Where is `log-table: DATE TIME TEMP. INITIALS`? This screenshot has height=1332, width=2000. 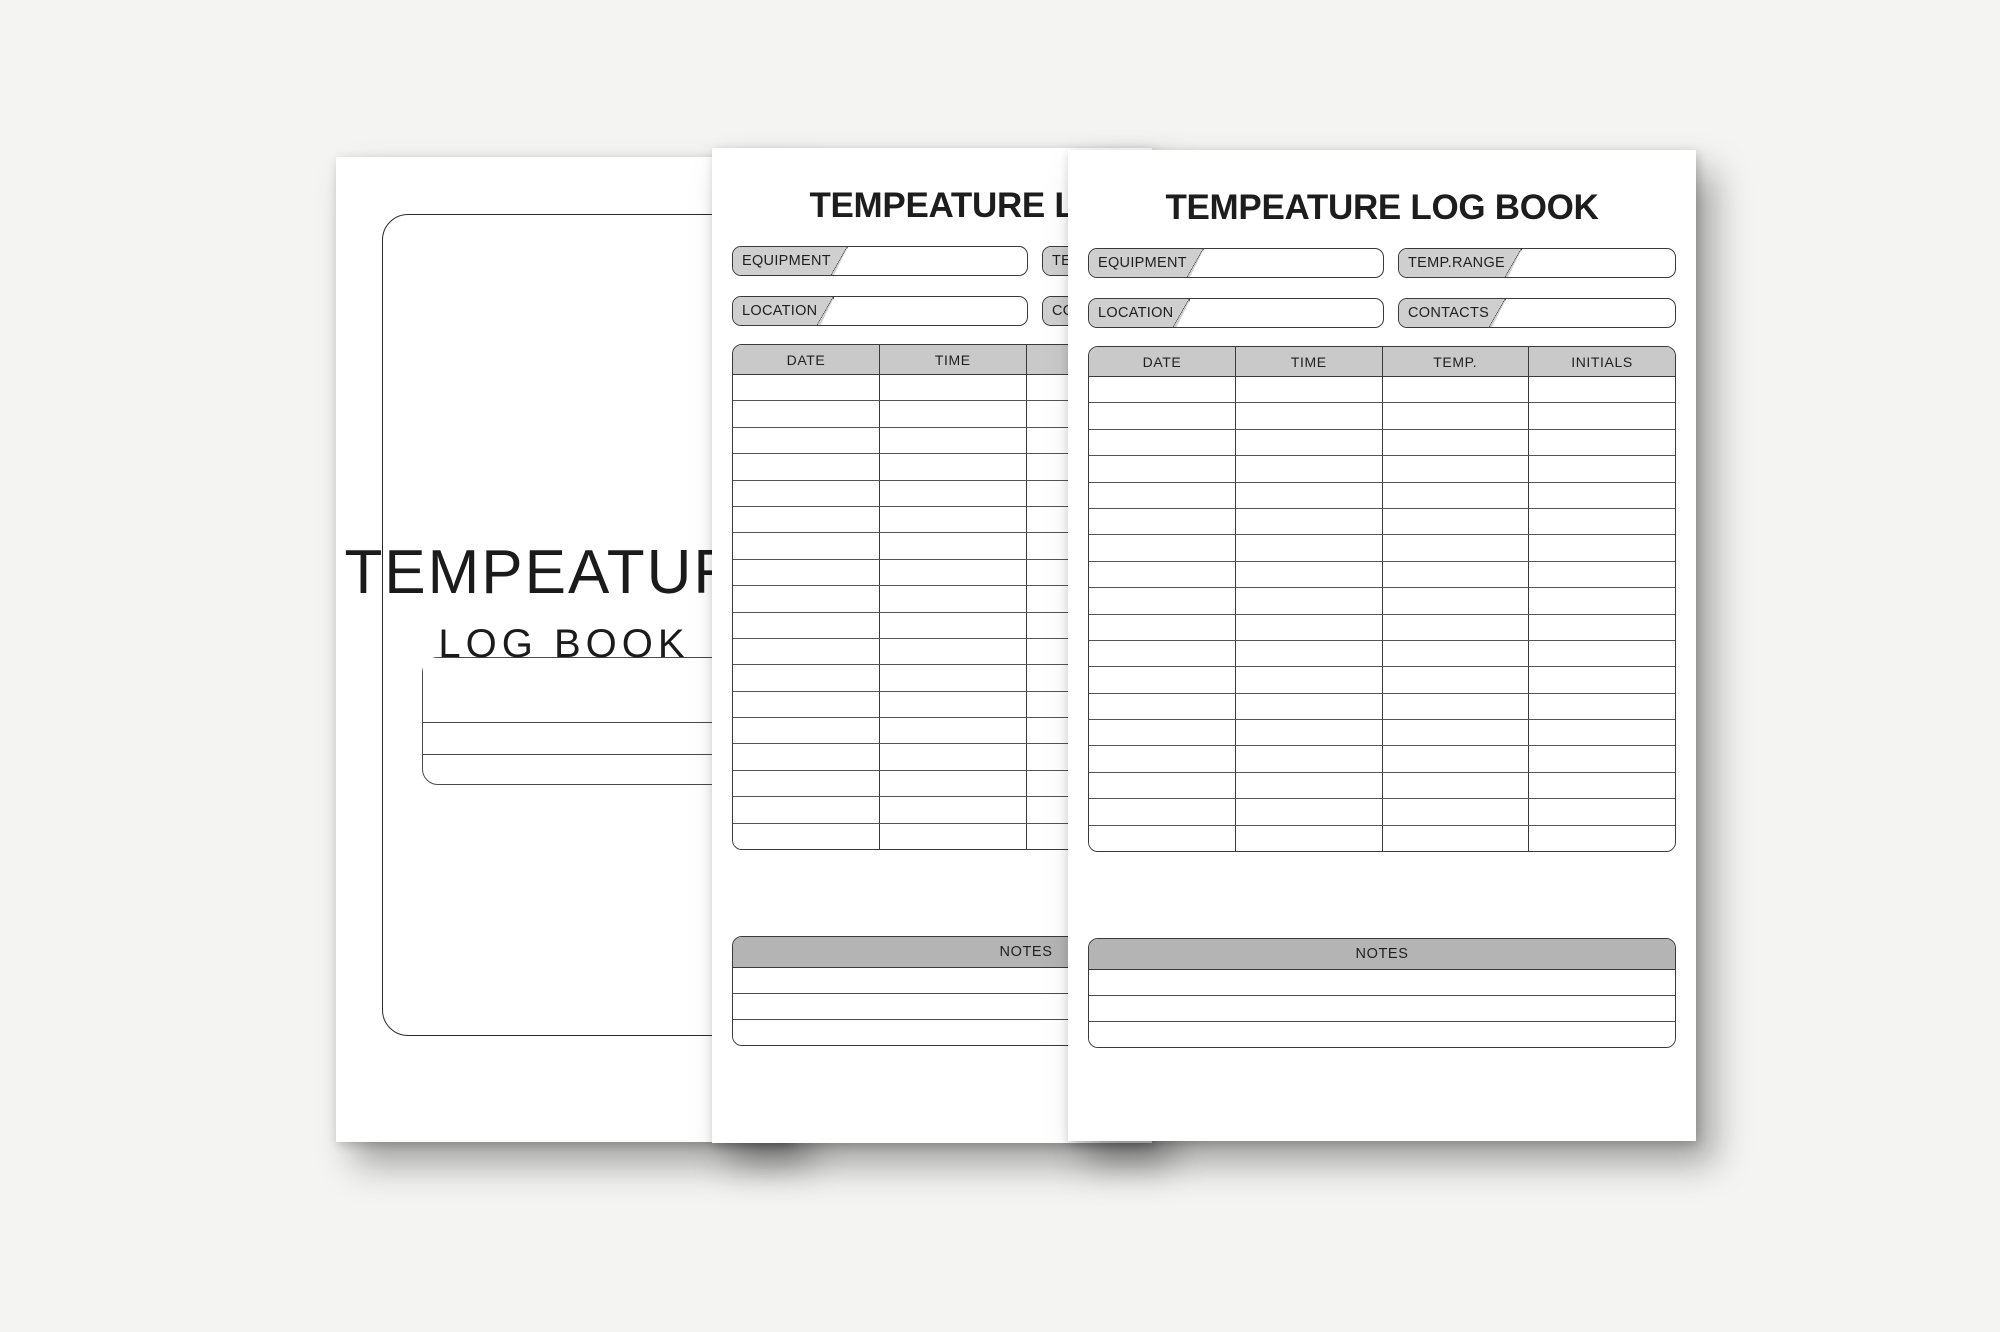 log-table: DATE TIME TEMP. INITIALS is located at coordinates (1382, 599).